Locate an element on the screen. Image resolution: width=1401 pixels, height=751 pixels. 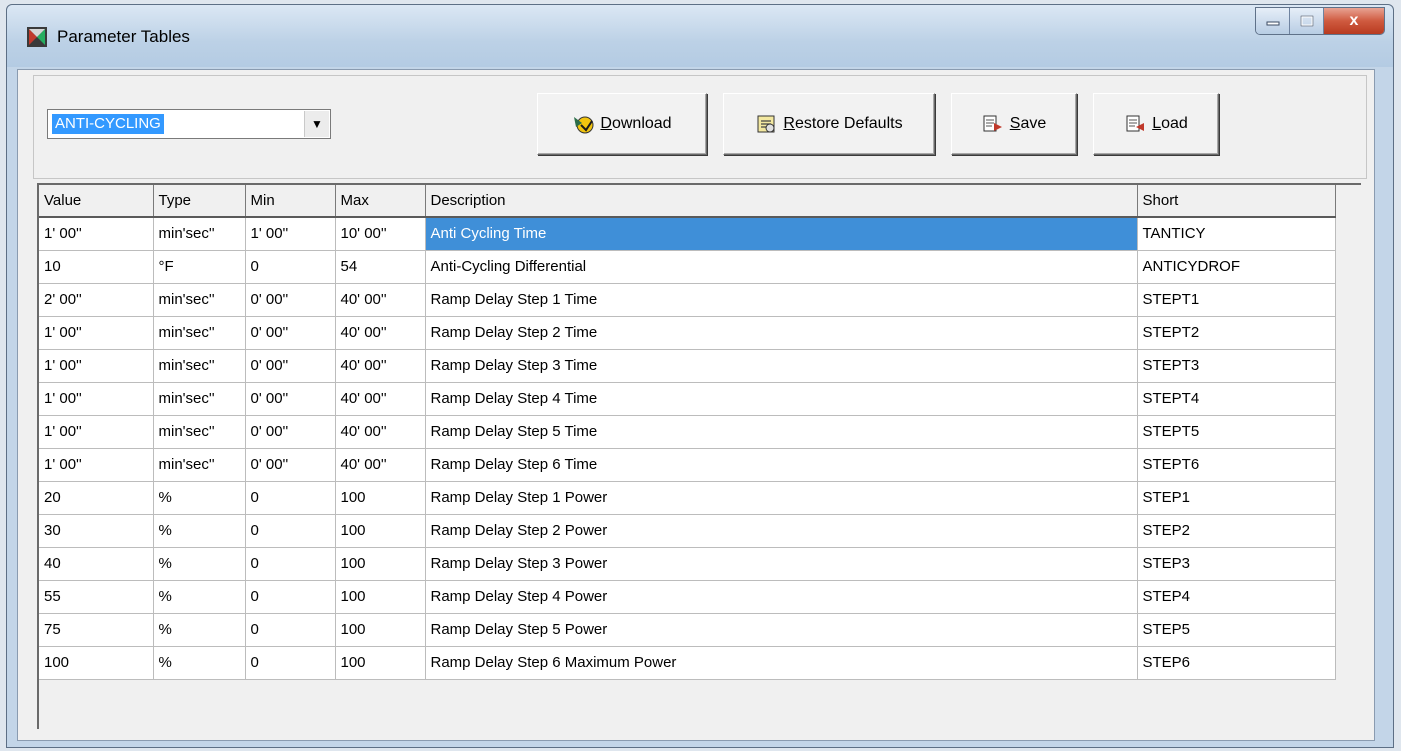
cell-description: Anti-Cycling Differential is located at coordinates (781, 267).